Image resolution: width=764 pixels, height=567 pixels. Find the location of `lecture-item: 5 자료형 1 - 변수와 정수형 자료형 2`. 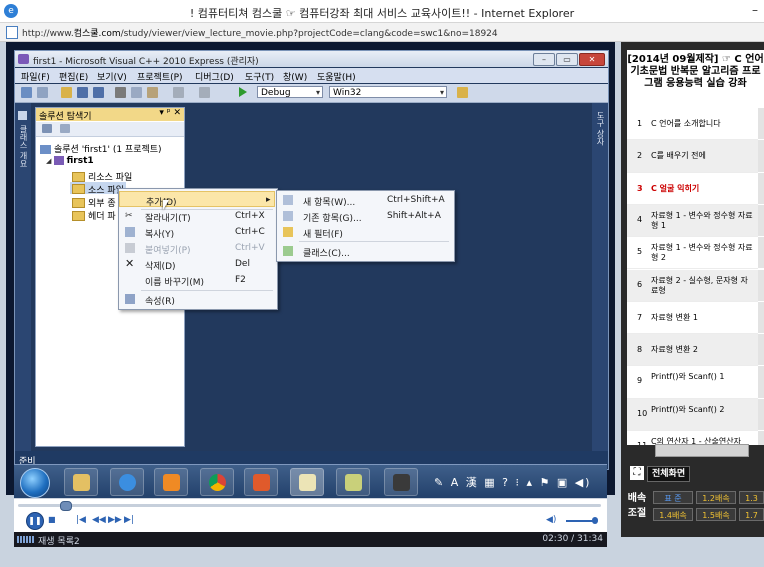

lecture-item: 5 자료형 1 - 변수와 정수형 자료형 2 is located at coordinates (695, 253).